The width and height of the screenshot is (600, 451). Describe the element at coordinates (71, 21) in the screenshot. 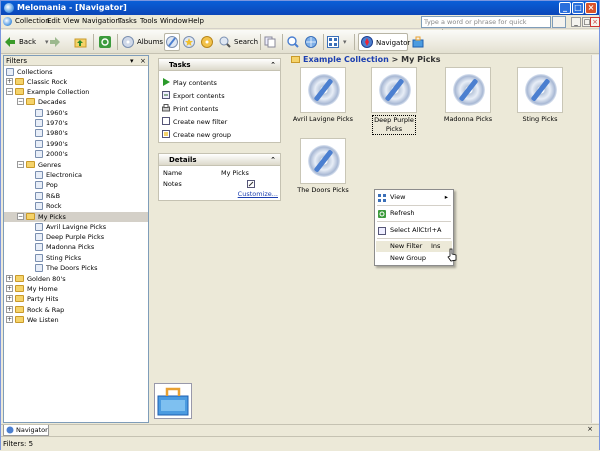

I see `menu-view: View` at that location.